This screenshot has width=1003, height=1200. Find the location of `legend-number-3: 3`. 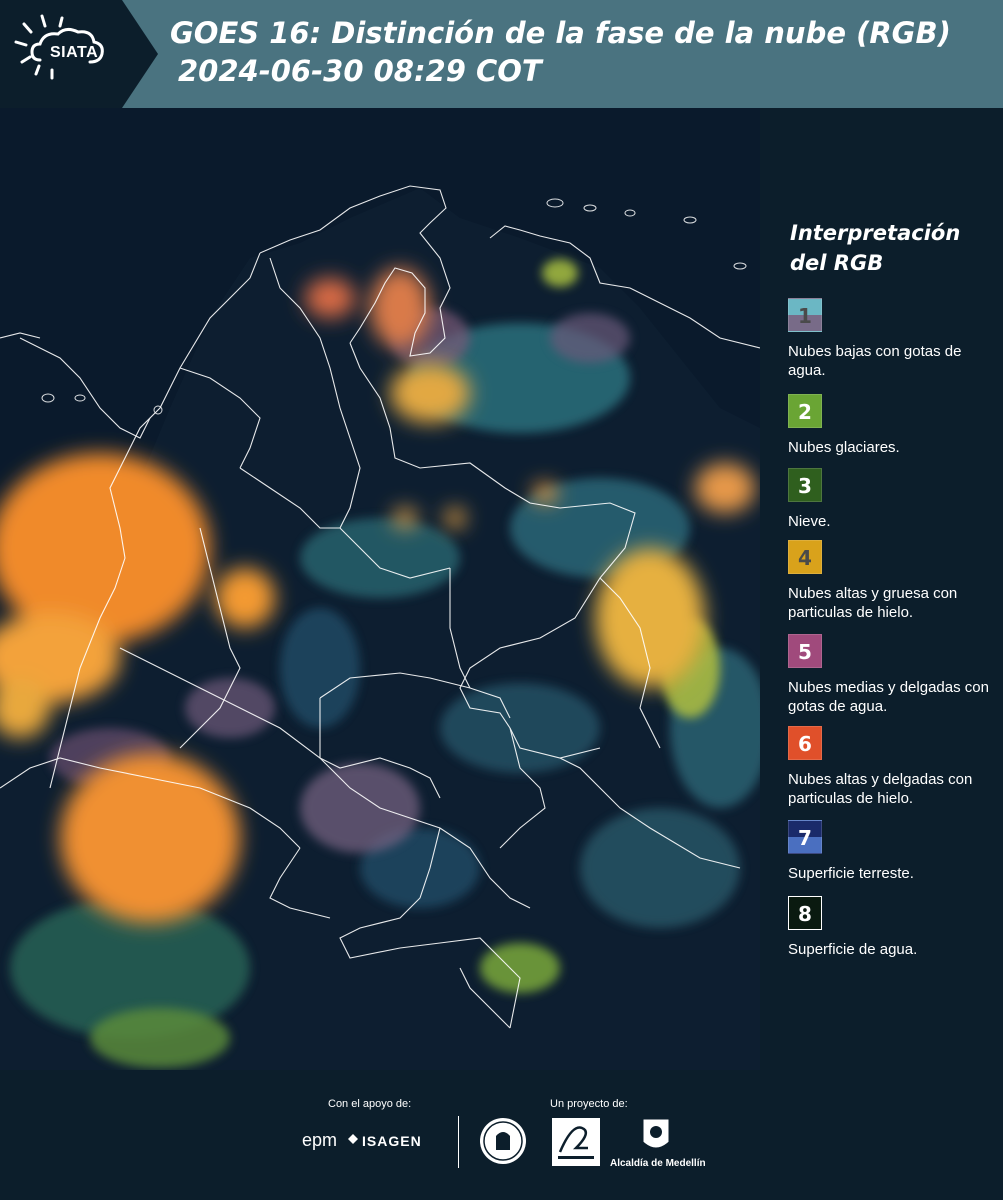

legend-number-3: 3 is located at coordinates (805, 486).